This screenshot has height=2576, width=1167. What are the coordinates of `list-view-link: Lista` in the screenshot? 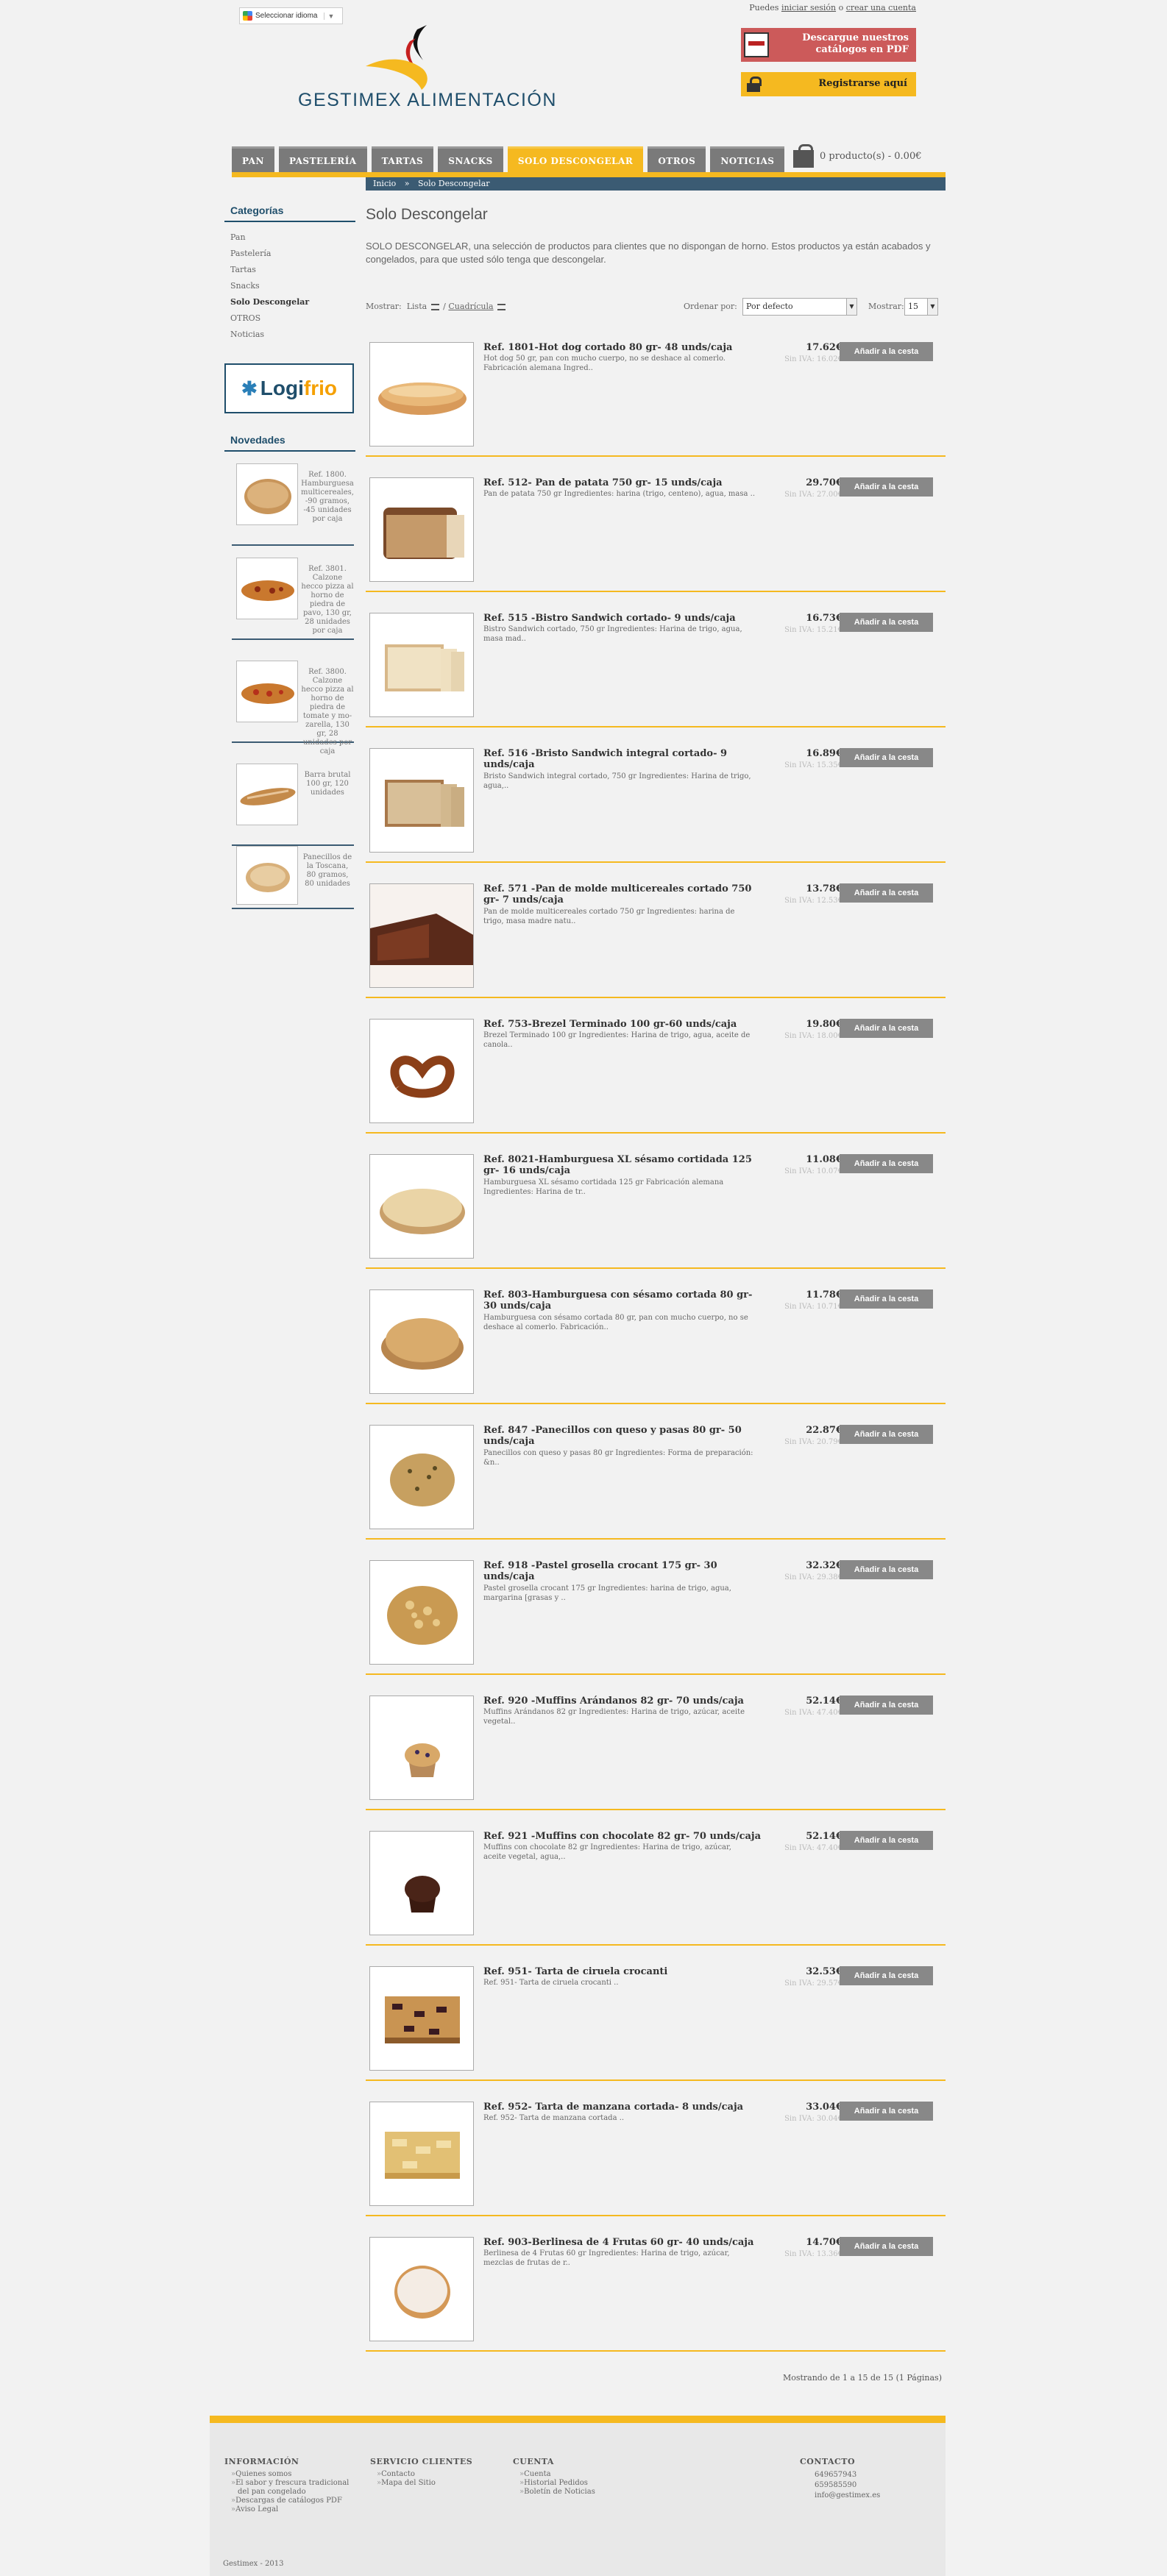 It's located at (417, 306).